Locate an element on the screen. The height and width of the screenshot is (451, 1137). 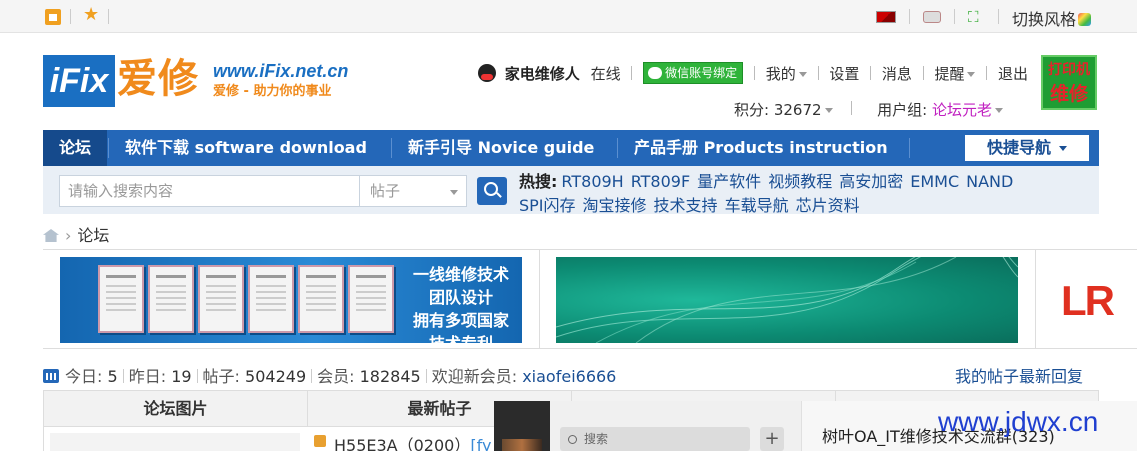
logo-slogan: 爱修 - 助力你的事业 is located at coordinates (272, 91).